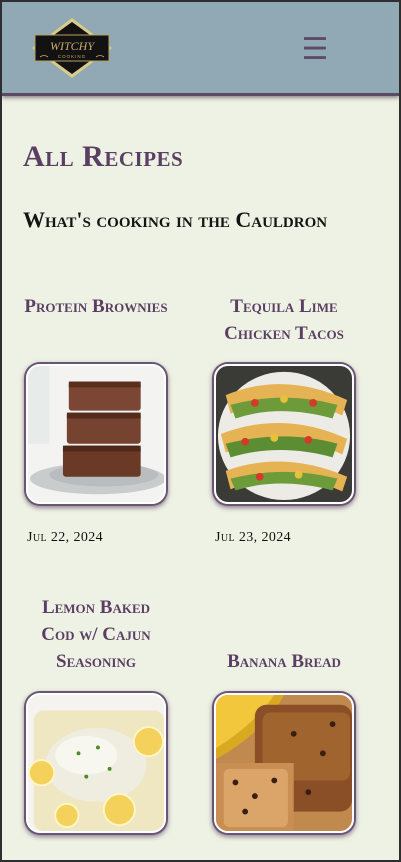  I want to click on recipe-title-link: Tequila Lime Chicken Tacos, so click(284, 320).